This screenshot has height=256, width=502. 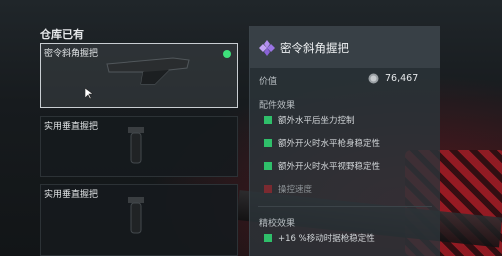 I want to click on currency-coin-icon, so click(x=373, y=78).